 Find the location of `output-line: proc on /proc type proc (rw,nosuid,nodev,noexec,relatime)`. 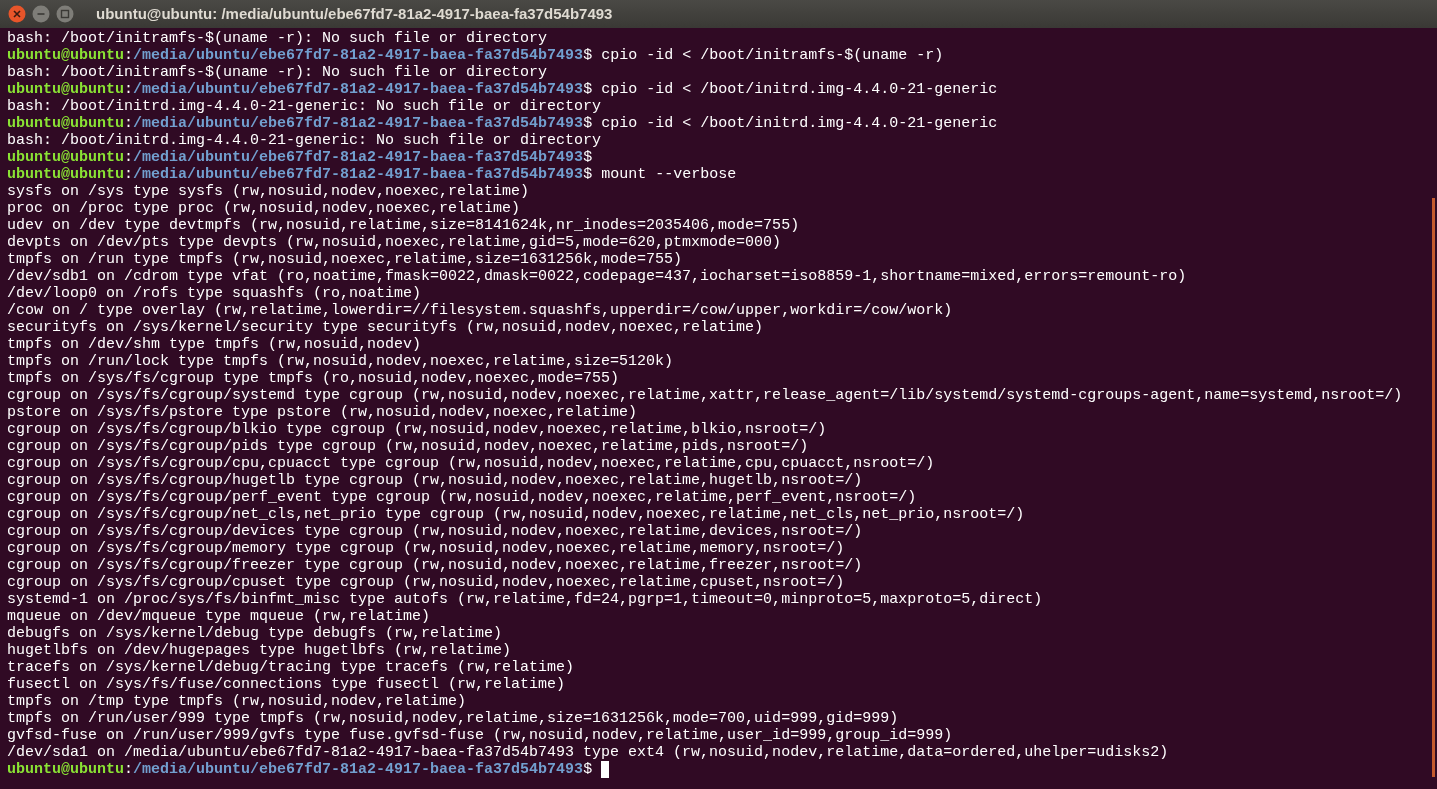

output-line: proc on /proc type proc (rw,nosuid,nodev,noexec,relatime) is located at coordinates (264, 208).